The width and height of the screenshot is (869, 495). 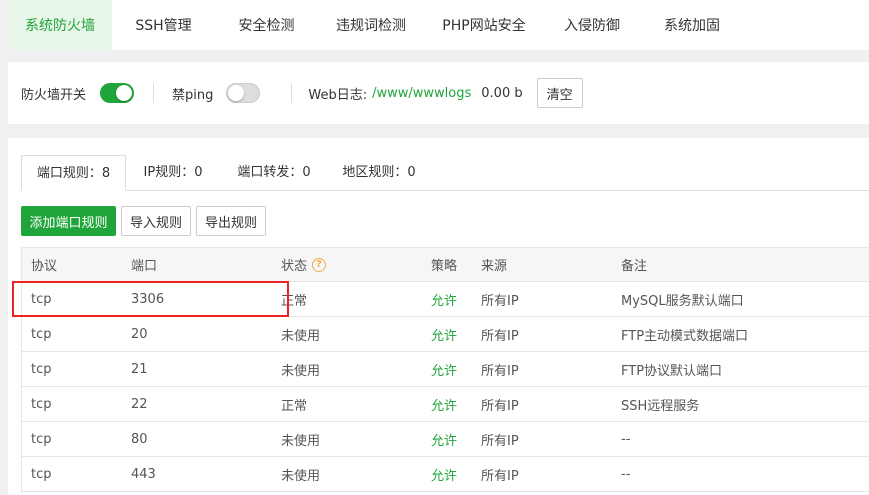 What do you see at coordinates (294, 266) in the screenshot?
I see `header-status-label: 状态` at bounding box center [294, 266].